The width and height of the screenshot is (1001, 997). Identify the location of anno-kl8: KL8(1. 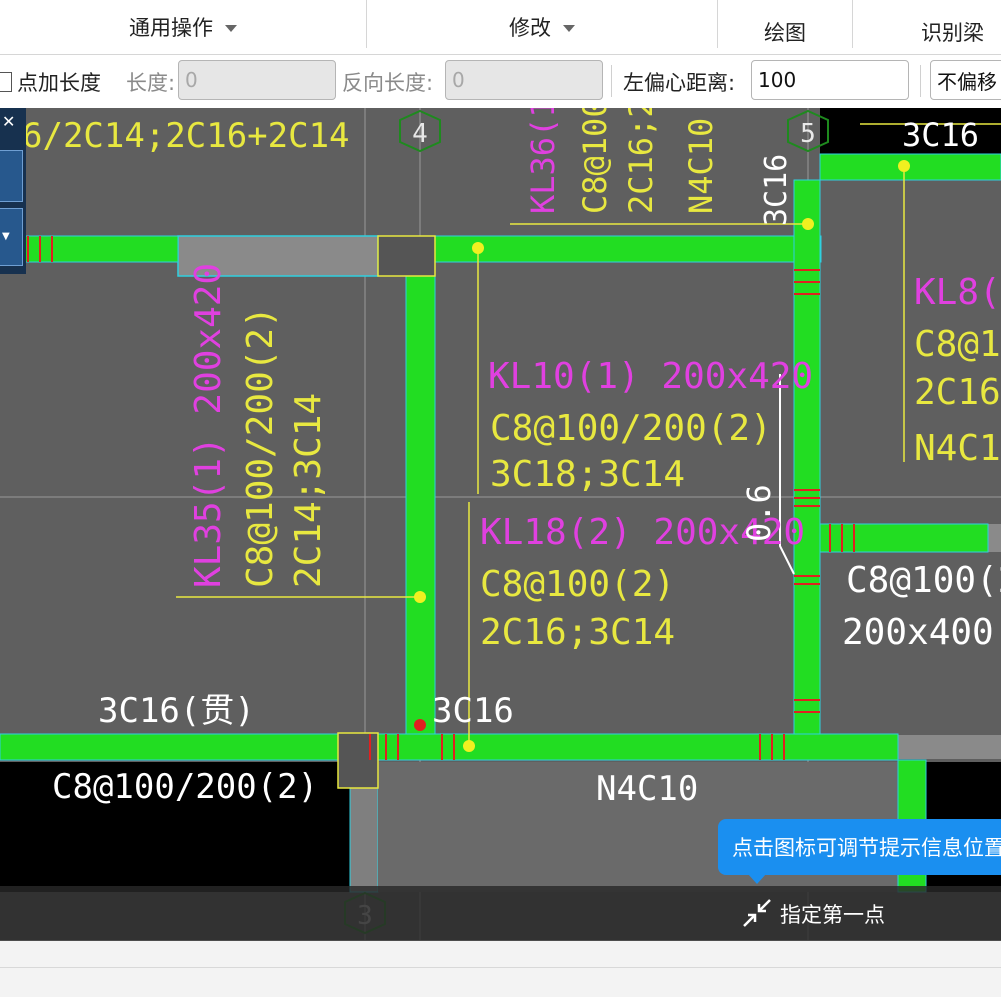
(957, 292).